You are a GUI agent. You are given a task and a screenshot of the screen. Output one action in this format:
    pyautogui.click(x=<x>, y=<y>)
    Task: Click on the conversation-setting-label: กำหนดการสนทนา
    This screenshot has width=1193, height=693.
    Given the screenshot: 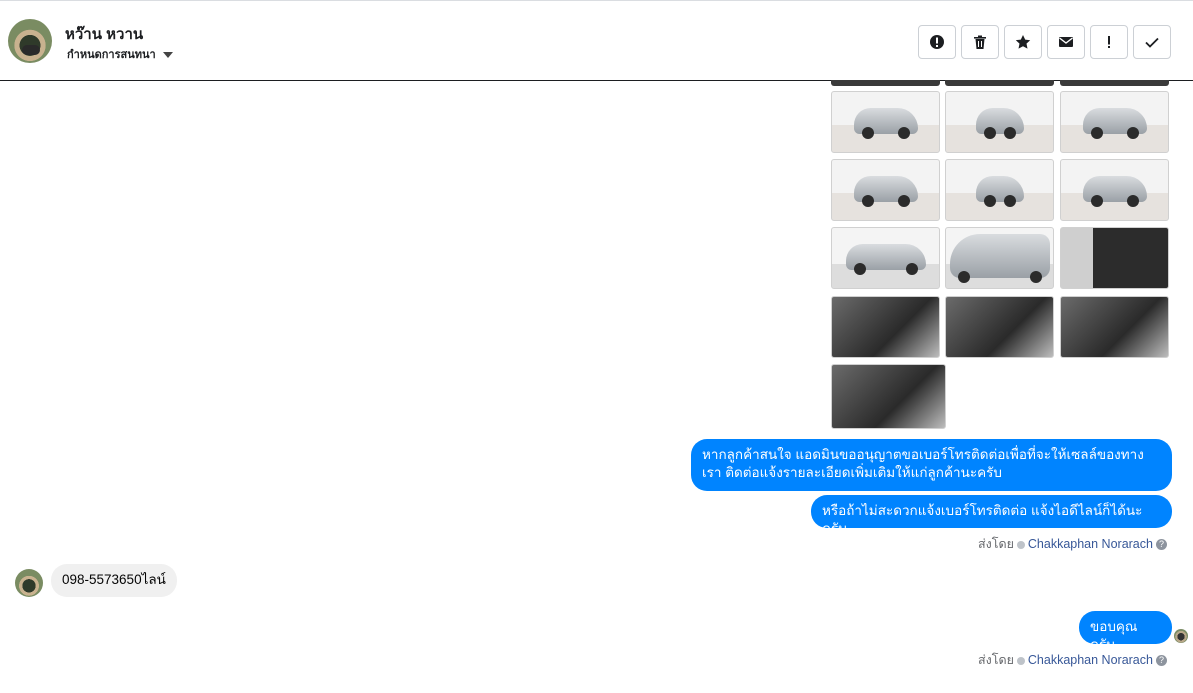 What is the action you would take?
    pyautogui.click(x=111, y=55)
    